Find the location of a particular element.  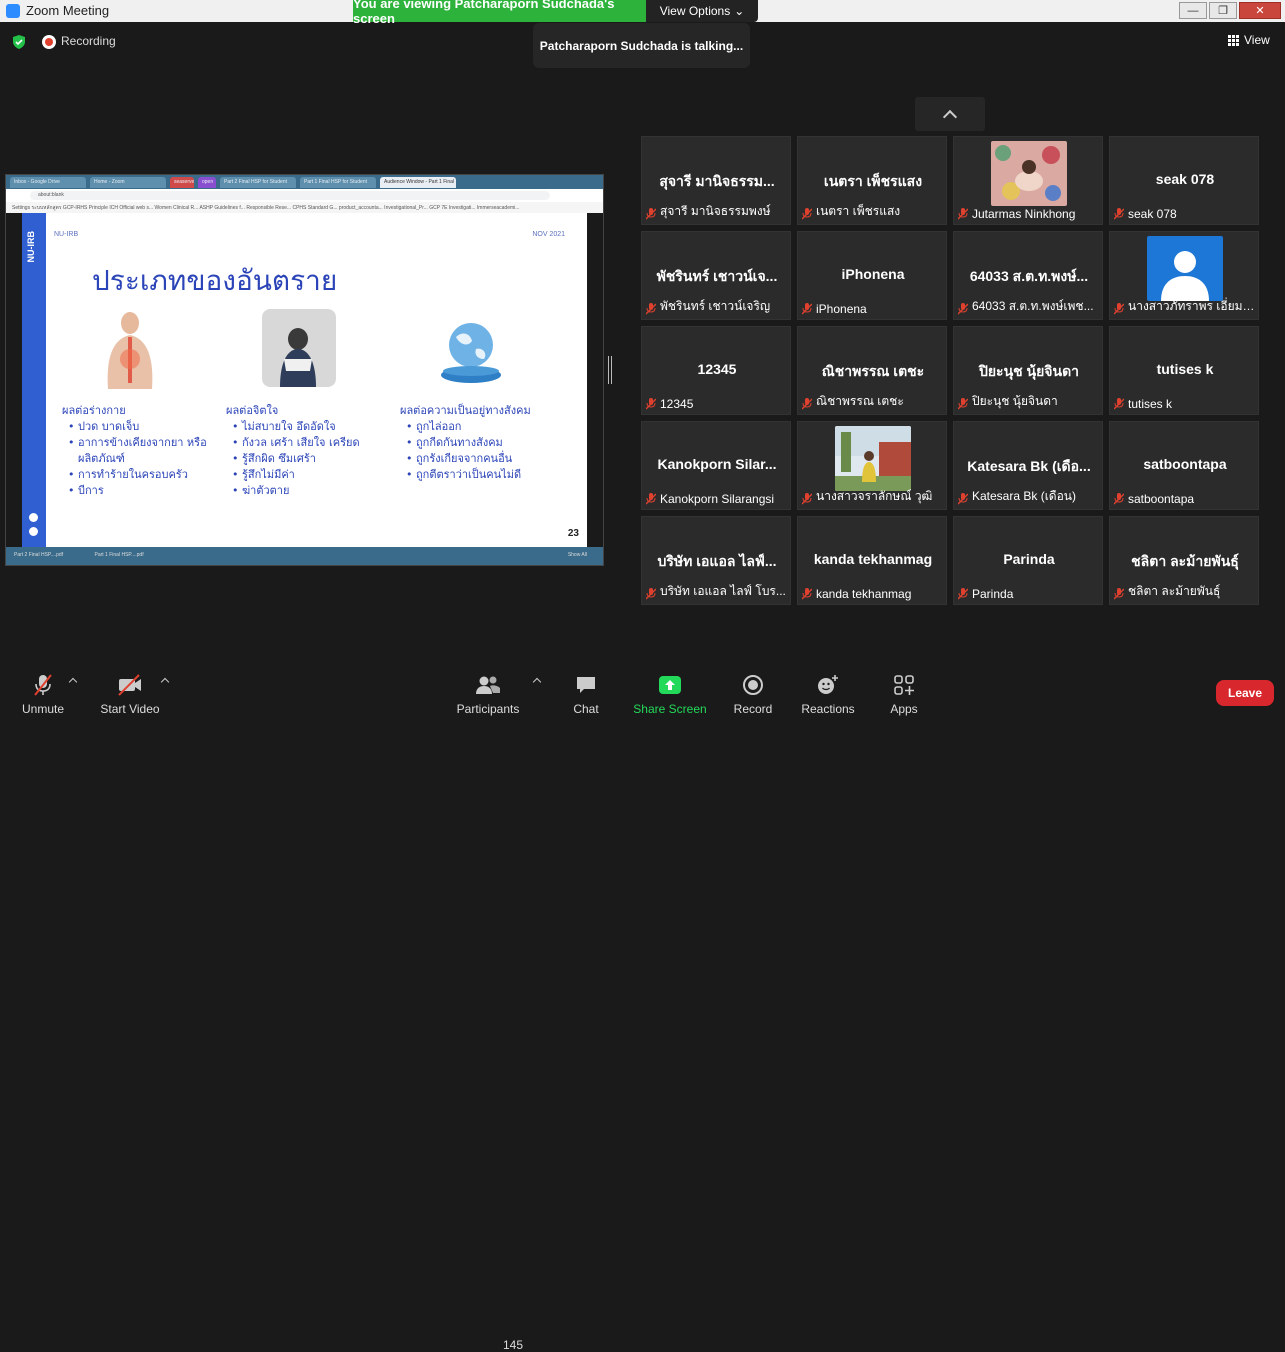

participant-name: สุจารี มานิจธรรมพงษ์ is located at coordinates (715, 211).